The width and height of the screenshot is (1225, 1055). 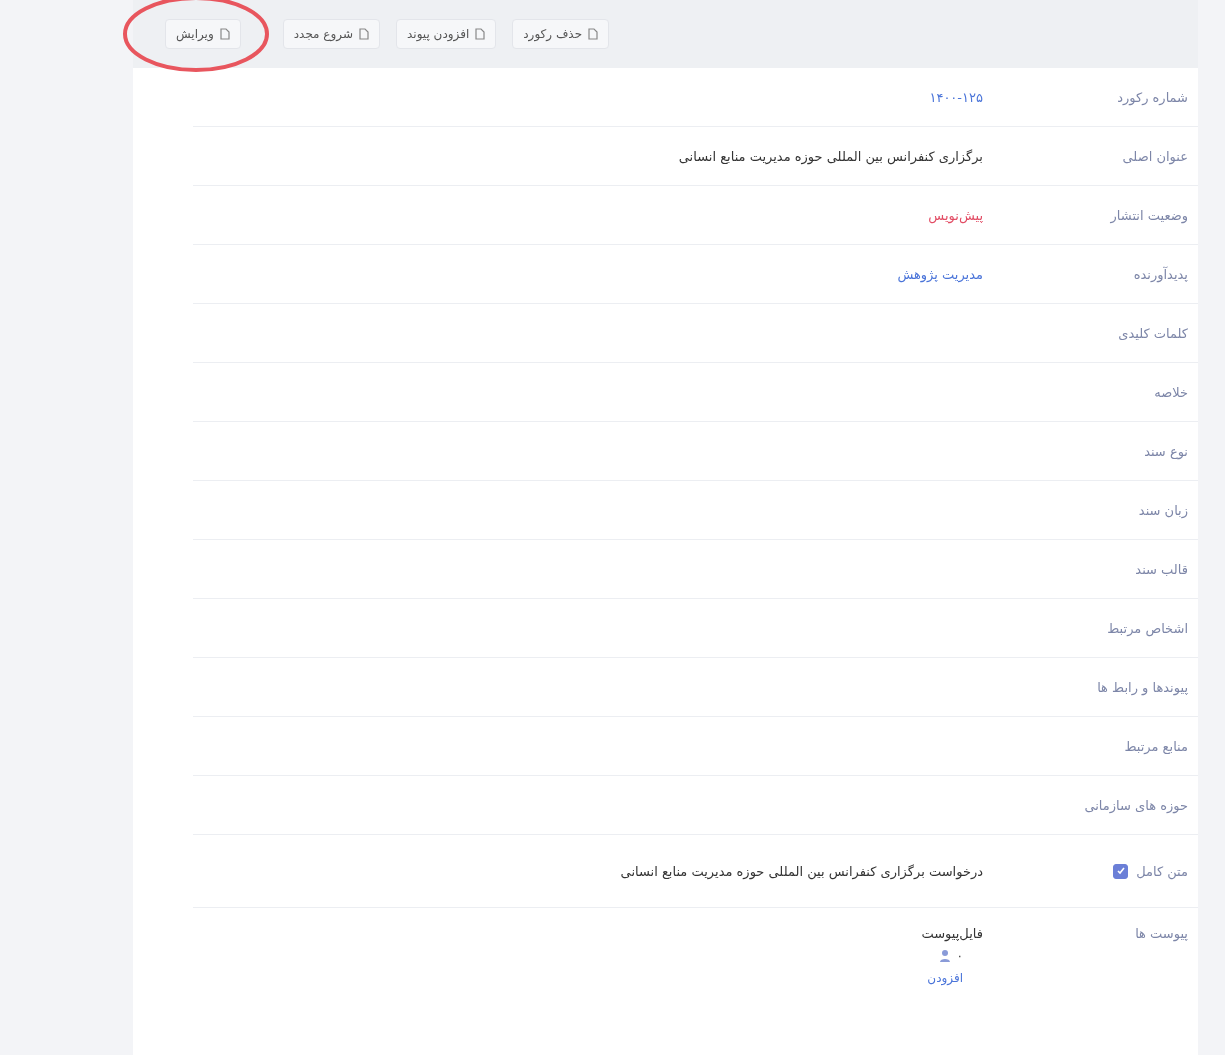 What do you see at coordinates (955, 978) in the screenshot?
I see `add-link: افزودن` at bounding box center [955, 978].